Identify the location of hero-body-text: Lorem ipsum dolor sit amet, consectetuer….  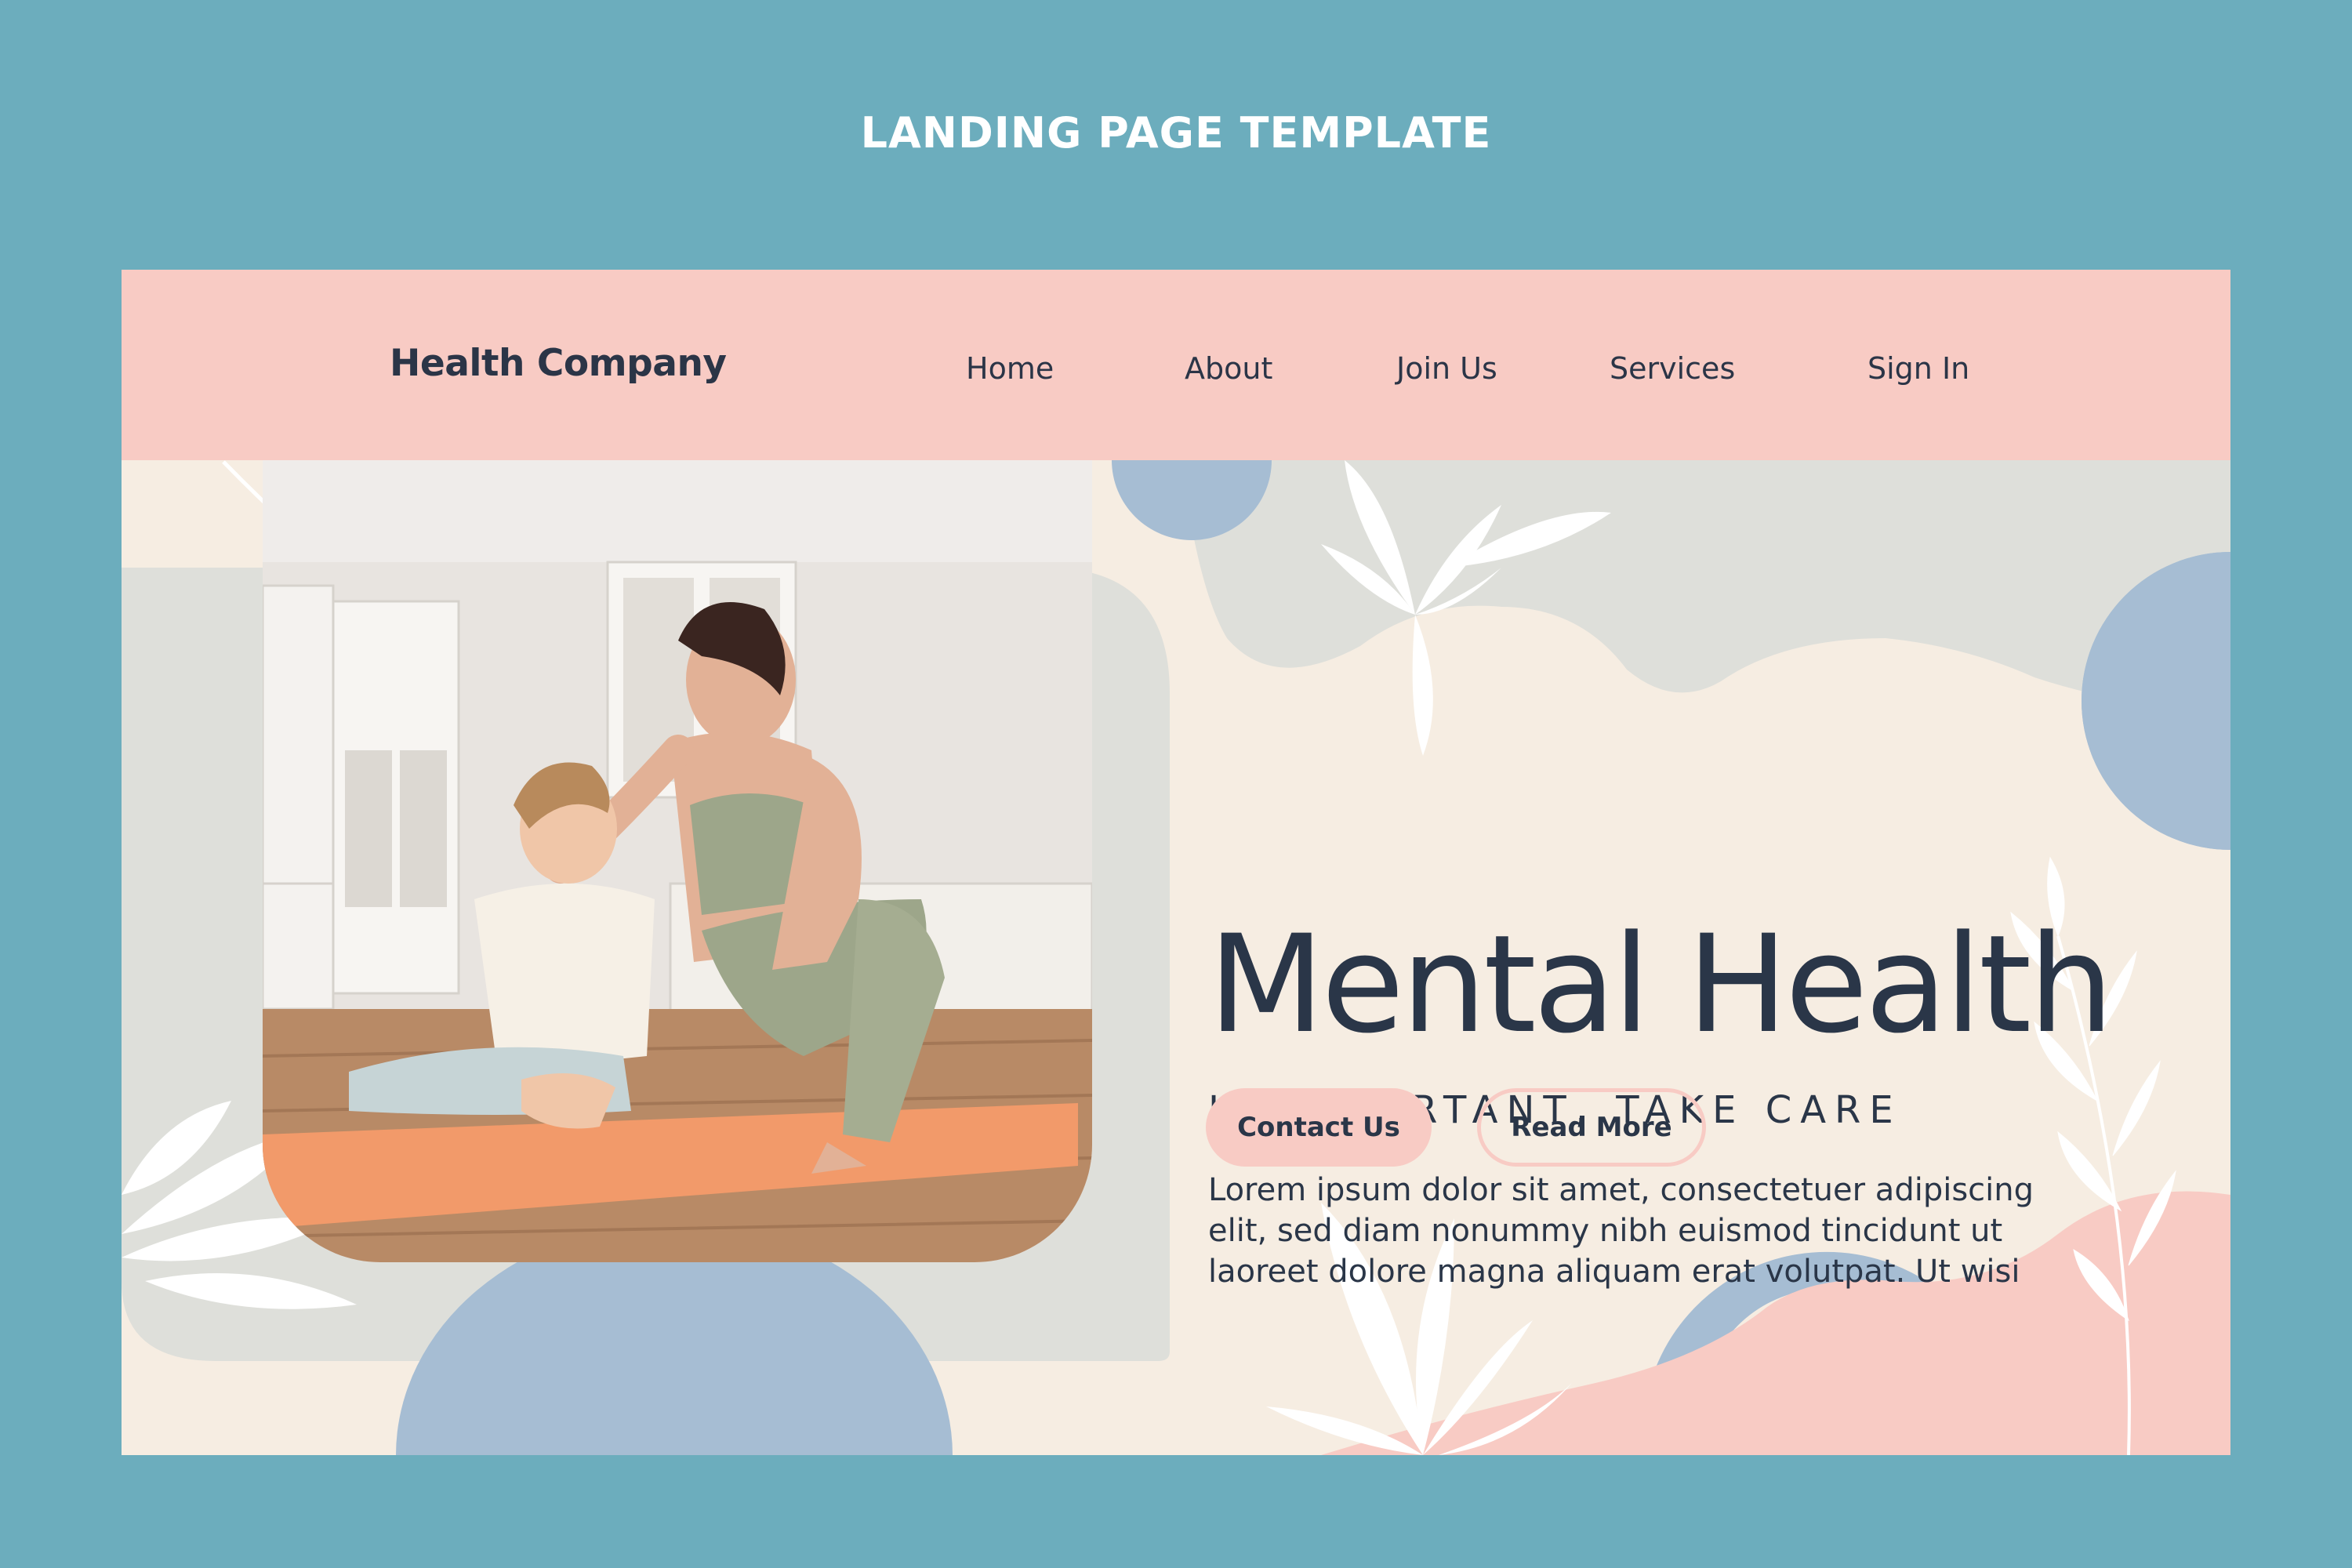
(1651, 1231).